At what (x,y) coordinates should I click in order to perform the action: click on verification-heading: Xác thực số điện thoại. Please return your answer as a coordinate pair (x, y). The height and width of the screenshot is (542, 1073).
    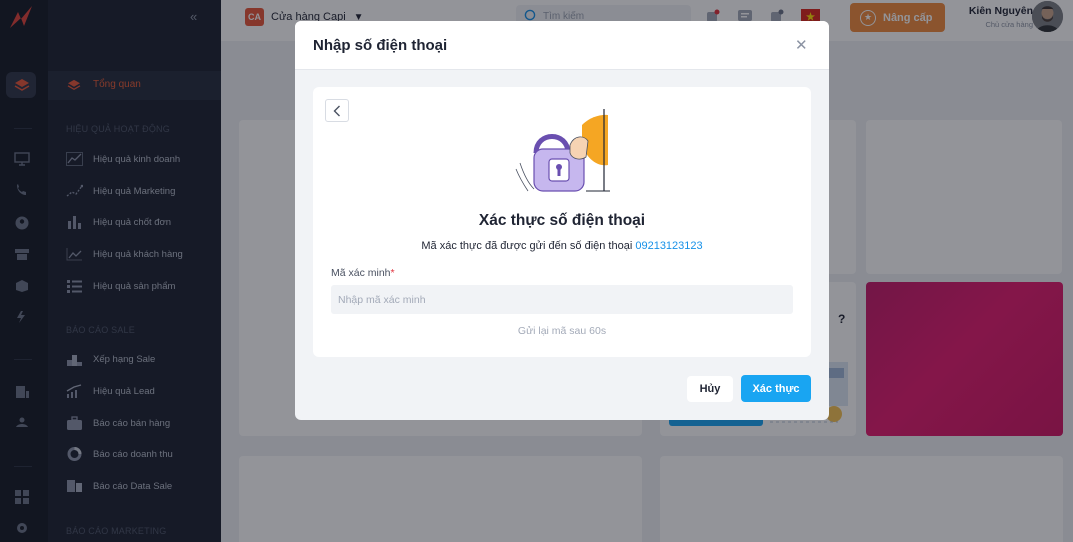
    Looking at the image, I should click on (562, 220).